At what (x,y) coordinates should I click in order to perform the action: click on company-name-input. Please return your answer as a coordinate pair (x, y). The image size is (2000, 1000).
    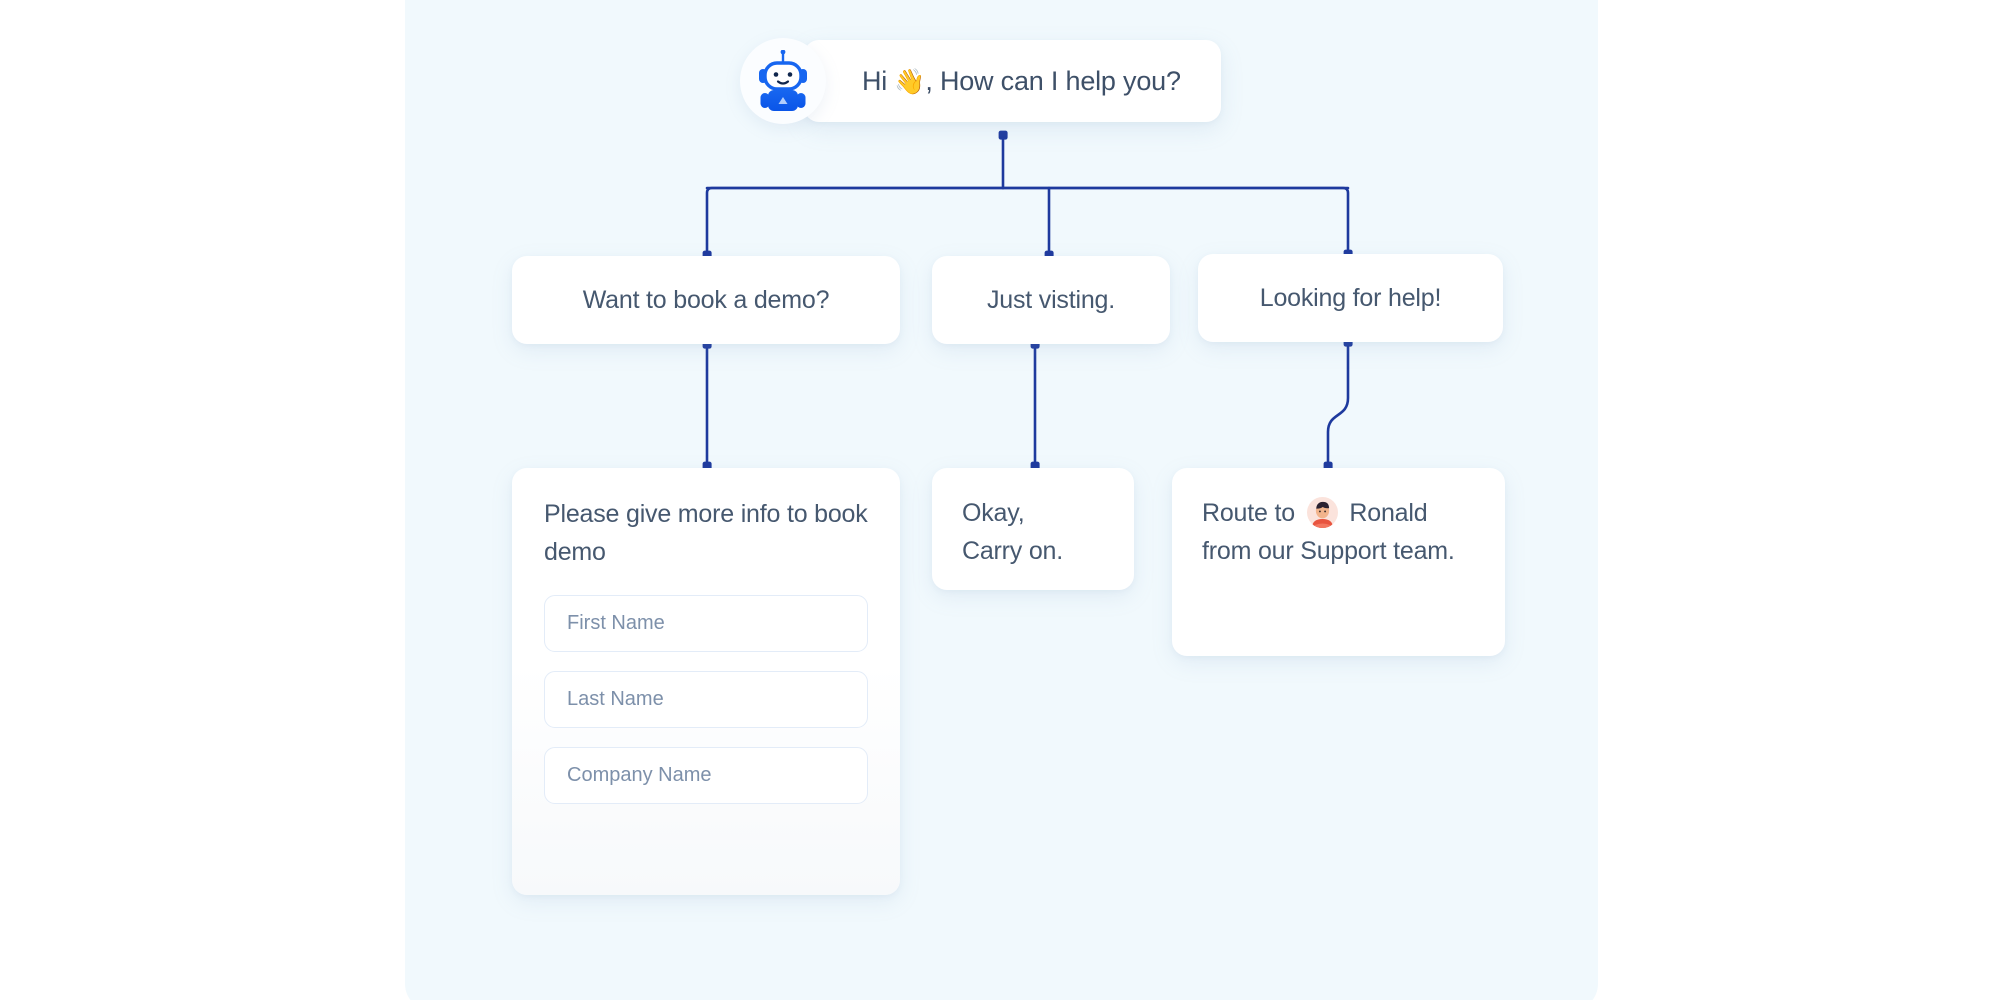
    Looking at the image, I should click on (706, 775).